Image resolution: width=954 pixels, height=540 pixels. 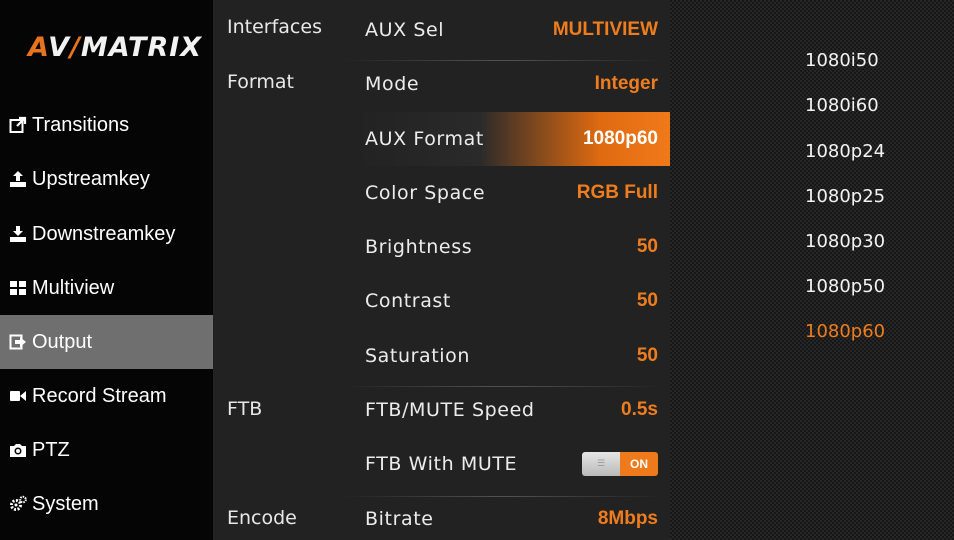 What do you see at coordinates (91, 178) in the screenshot?
I see `sidebar-item-label: Upstreamkey` at bounding box center [91, 178].